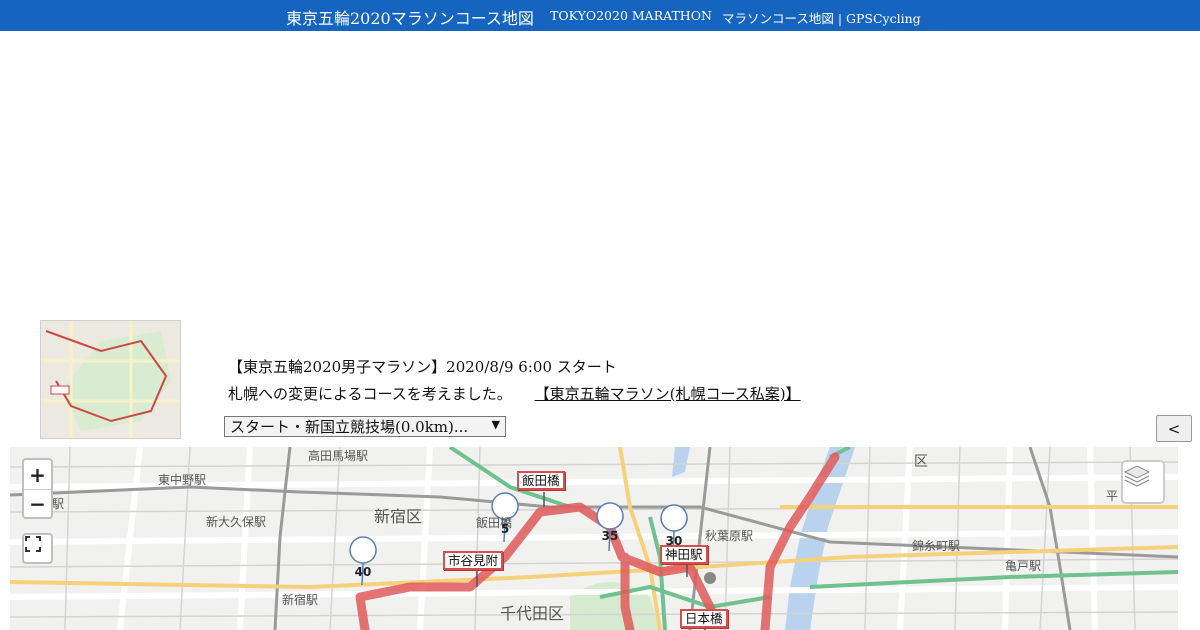 The image size is (1200, 630). I want to click on layers-button, so click(1143, 482).